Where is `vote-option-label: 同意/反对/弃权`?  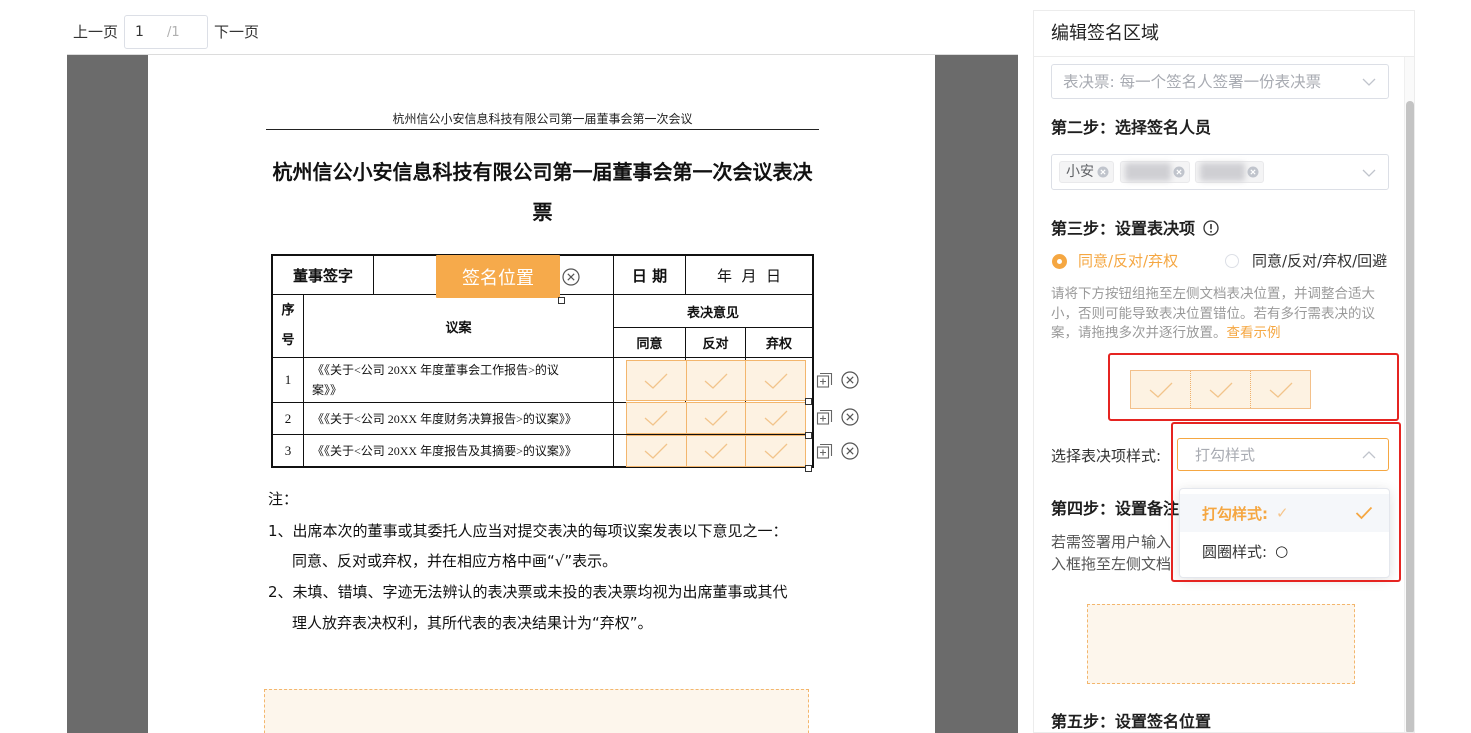
vote-option-label: 同意/反对/弃权 is located at coordinates (1128, 261).